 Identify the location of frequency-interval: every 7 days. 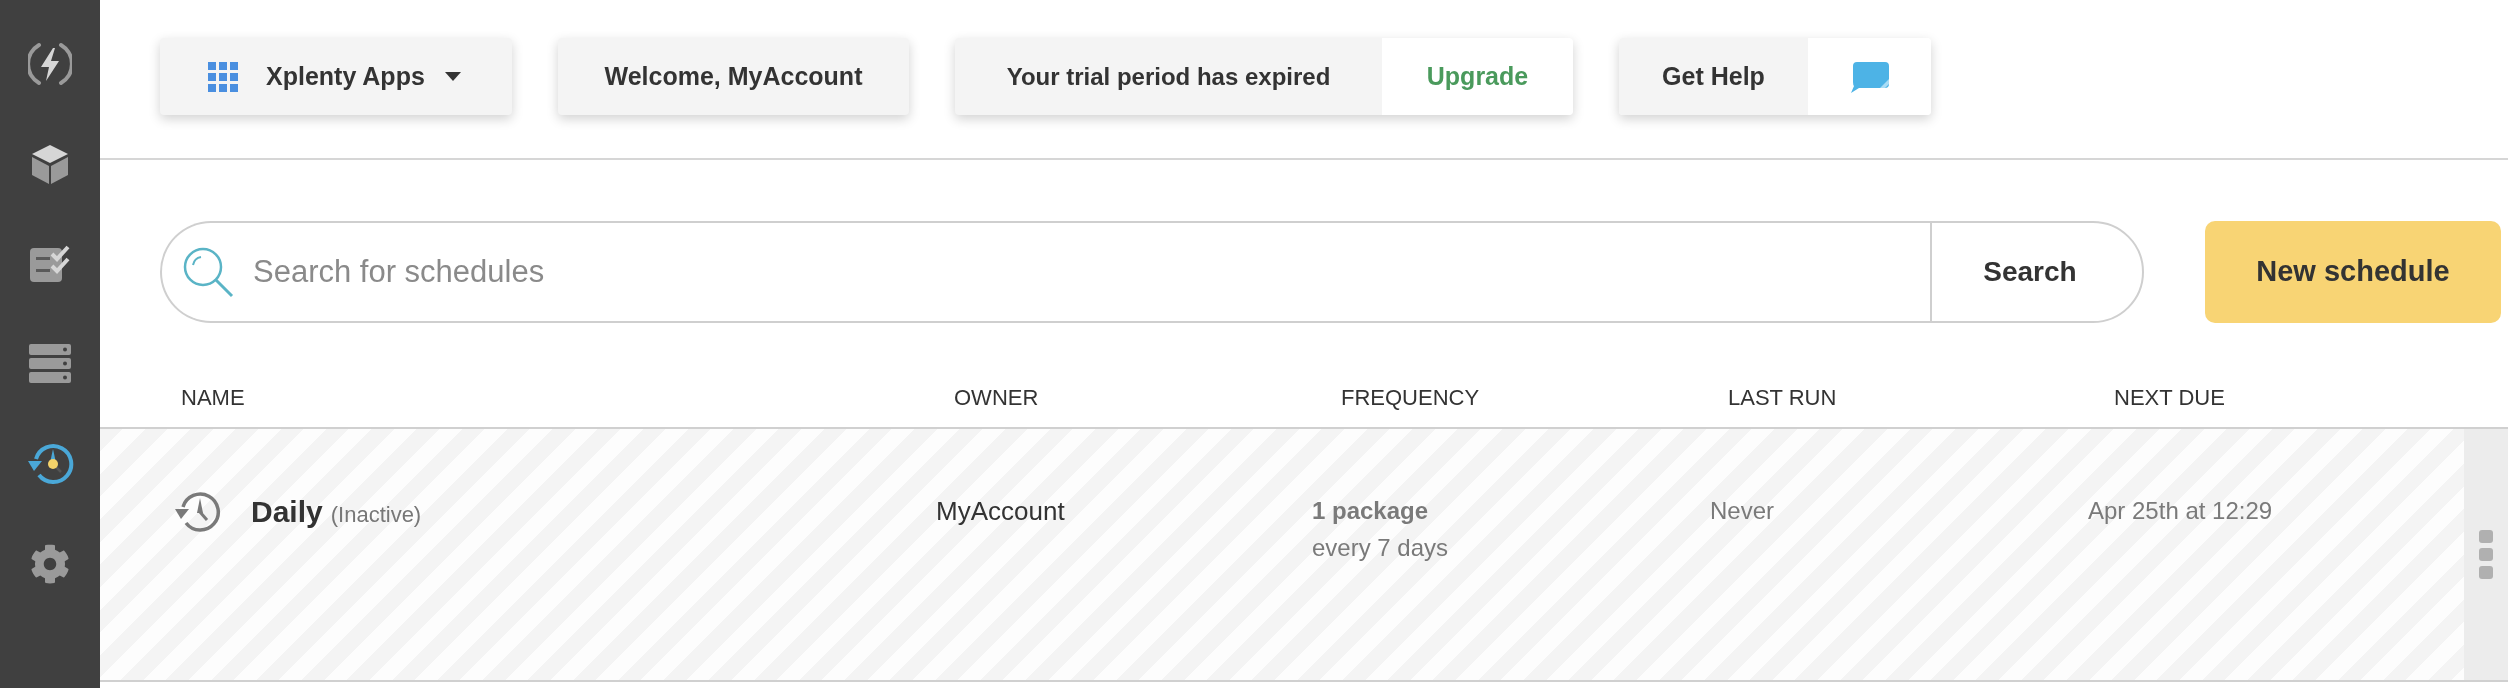
(1380, 548).